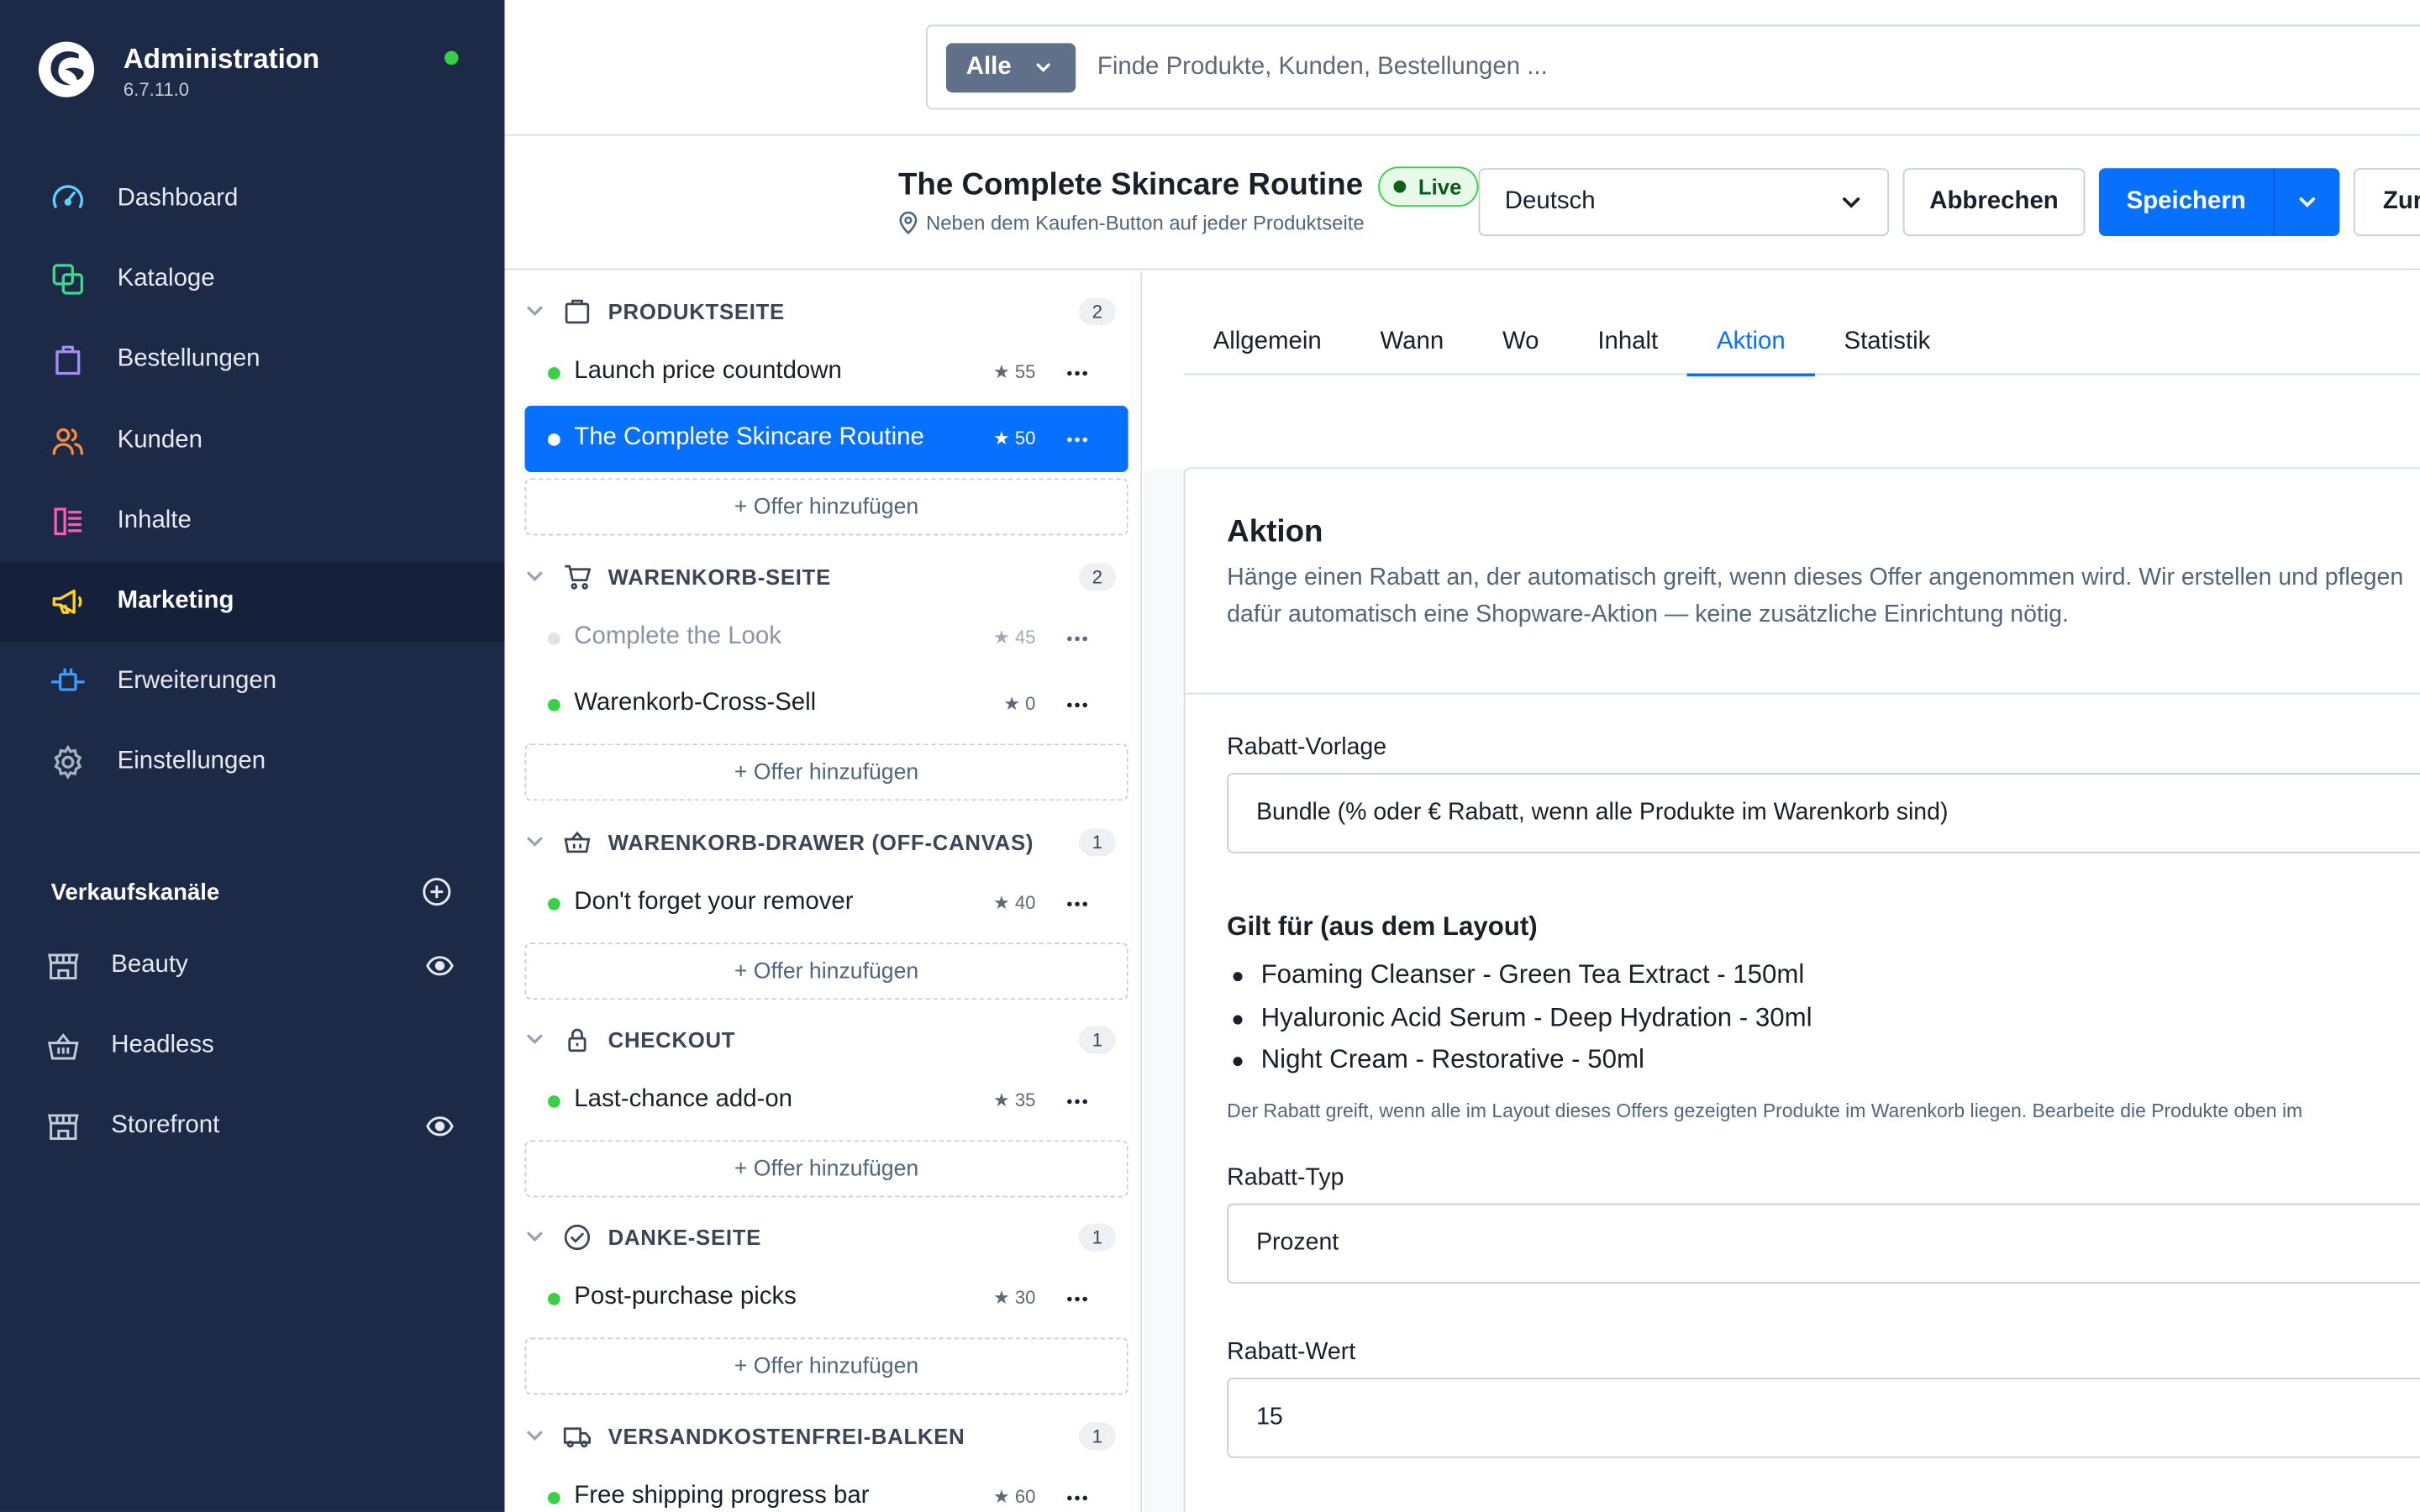  I want to click on section-danke-seite: DANKE-SEITE 1, so click(823, 1237).